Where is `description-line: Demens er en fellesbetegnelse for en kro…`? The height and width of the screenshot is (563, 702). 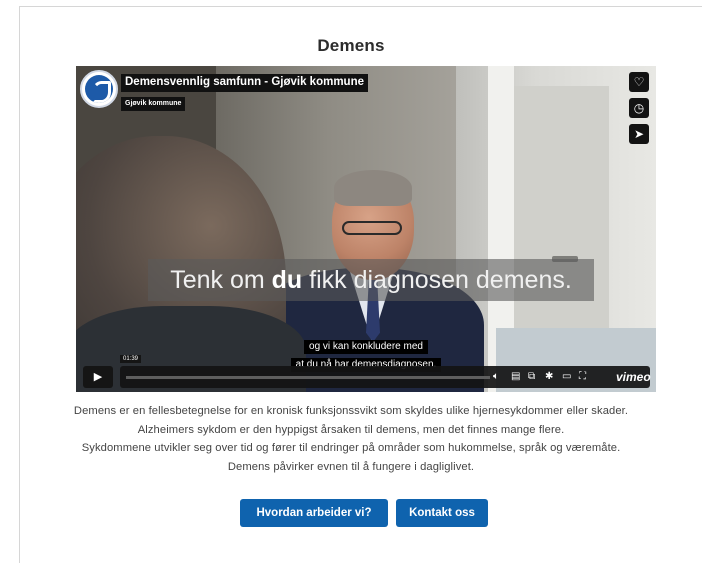
description-line: Demens er en fellesbetegnelse for en kro… is located at coordinates (351, 411).